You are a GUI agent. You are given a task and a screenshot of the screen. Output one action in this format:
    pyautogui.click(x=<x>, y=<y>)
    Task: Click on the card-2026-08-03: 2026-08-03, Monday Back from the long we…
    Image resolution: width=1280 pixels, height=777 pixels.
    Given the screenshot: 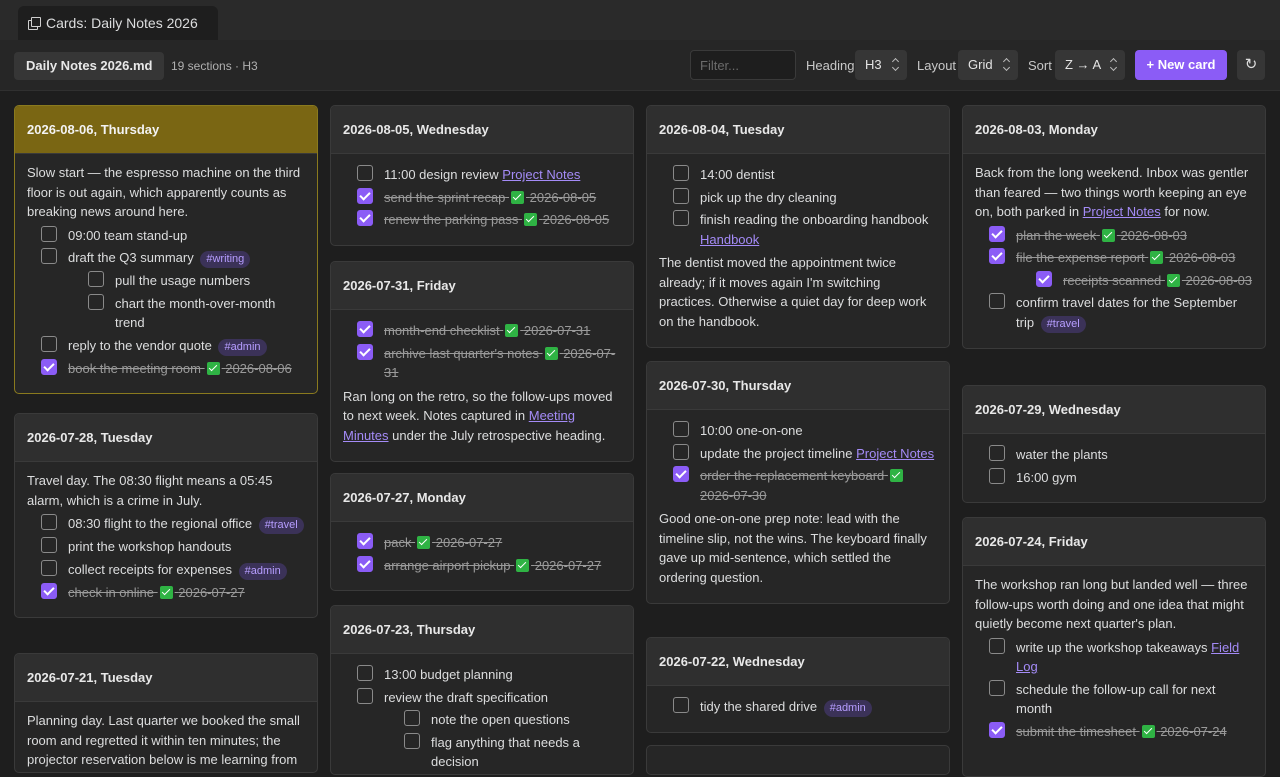 What is the action you would take?
    pyautogui.click(x=1114, y=227)
    